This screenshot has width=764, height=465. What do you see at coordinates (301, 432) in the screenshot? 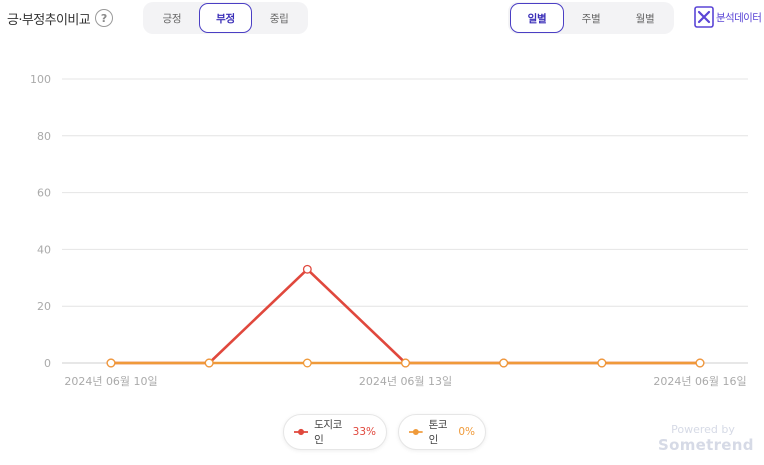
I see `legend-marker-doge` at bounding box center [301, 432].